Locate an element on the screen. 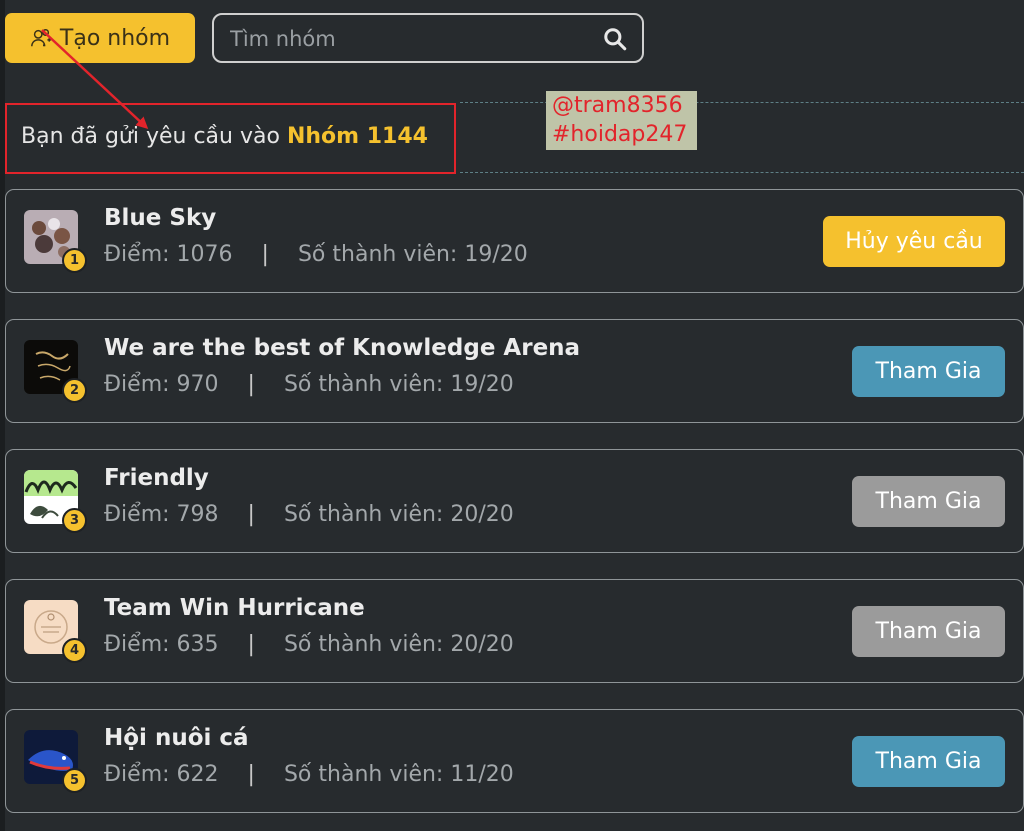  points-value: 1076 is located at coordinates (204, 254).